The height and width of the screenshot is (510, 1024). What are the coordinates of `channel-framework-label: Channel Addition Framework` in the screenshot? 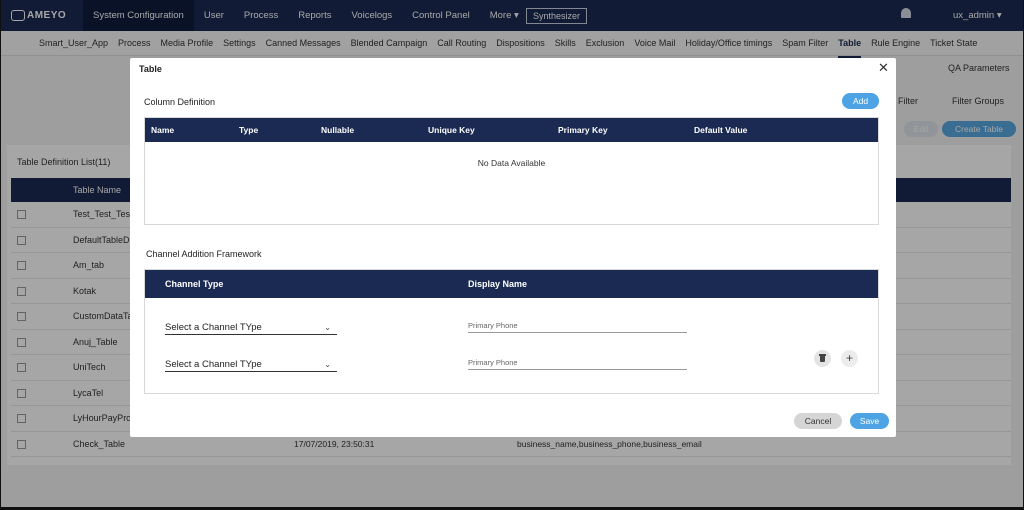 It's located at (204, 254).